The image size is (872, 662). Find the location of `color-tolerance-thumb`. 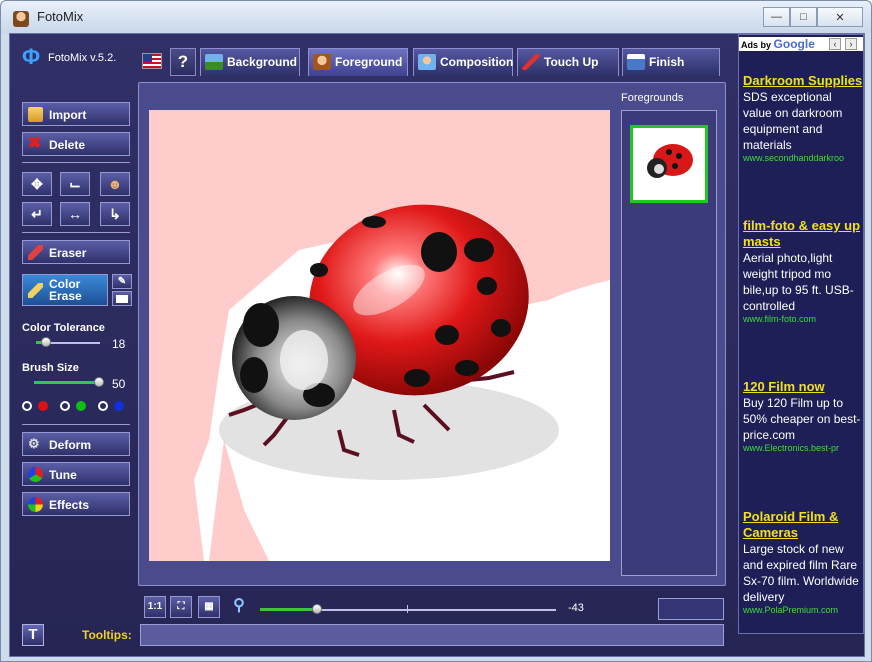

color-tolerance-thumb is located at coordinates (46, 342).